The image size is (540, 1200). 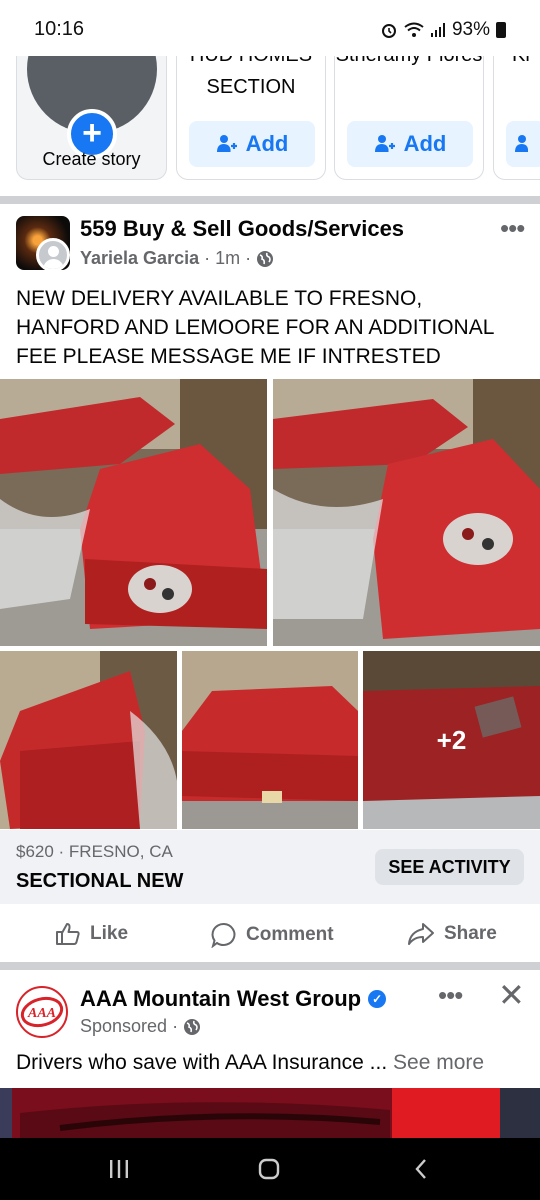 I want to click on status-icons: 93%, so click(x=443, y=30).